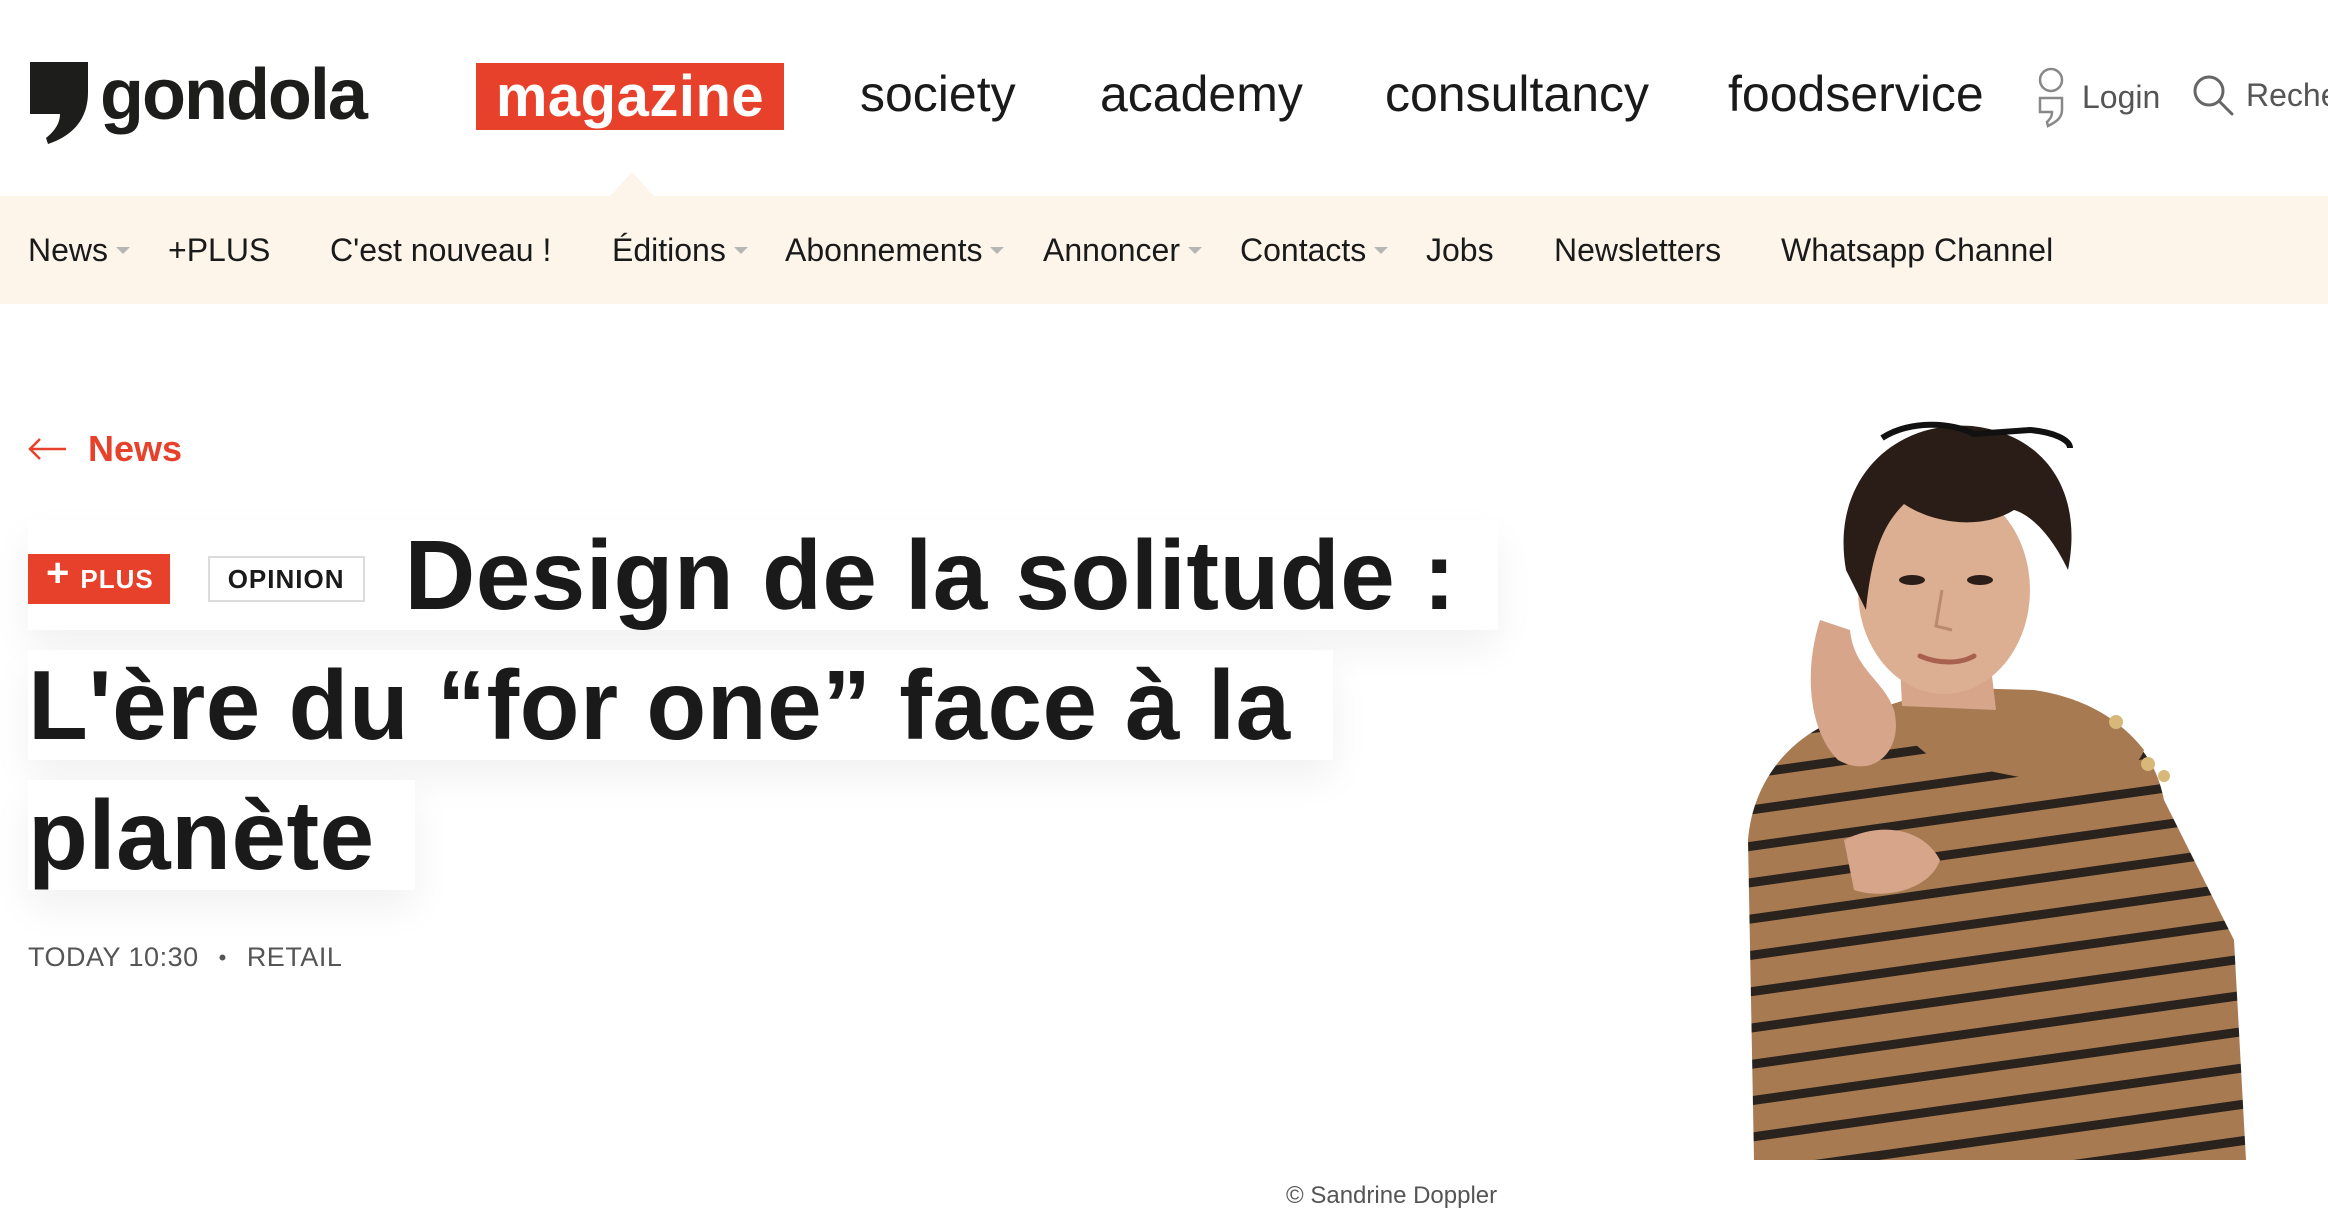 Image resolution: width=2328 pixels, height=1208 pixels. What do you see at coordinates (1997, 790) in the screenshot?
I see `author-portrait` at bounding box center [1997, 790].